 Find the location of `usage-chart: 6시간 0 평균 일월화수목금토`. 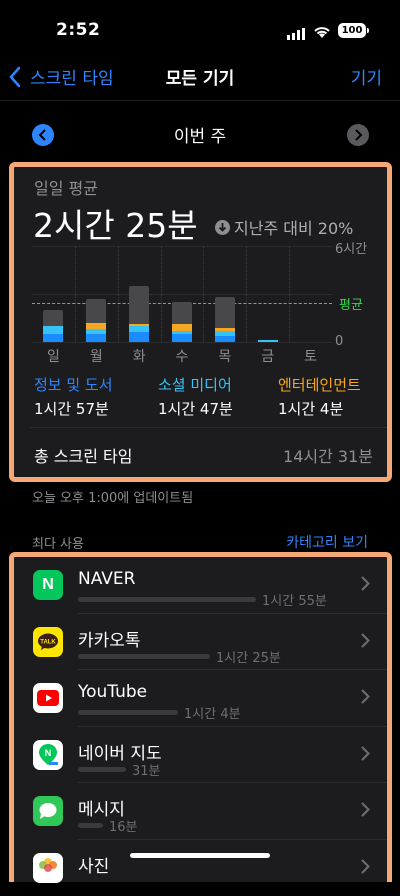

usage-chart: 6시간 0 평균 일월화수목금토 is located at coordinates (204, 306).